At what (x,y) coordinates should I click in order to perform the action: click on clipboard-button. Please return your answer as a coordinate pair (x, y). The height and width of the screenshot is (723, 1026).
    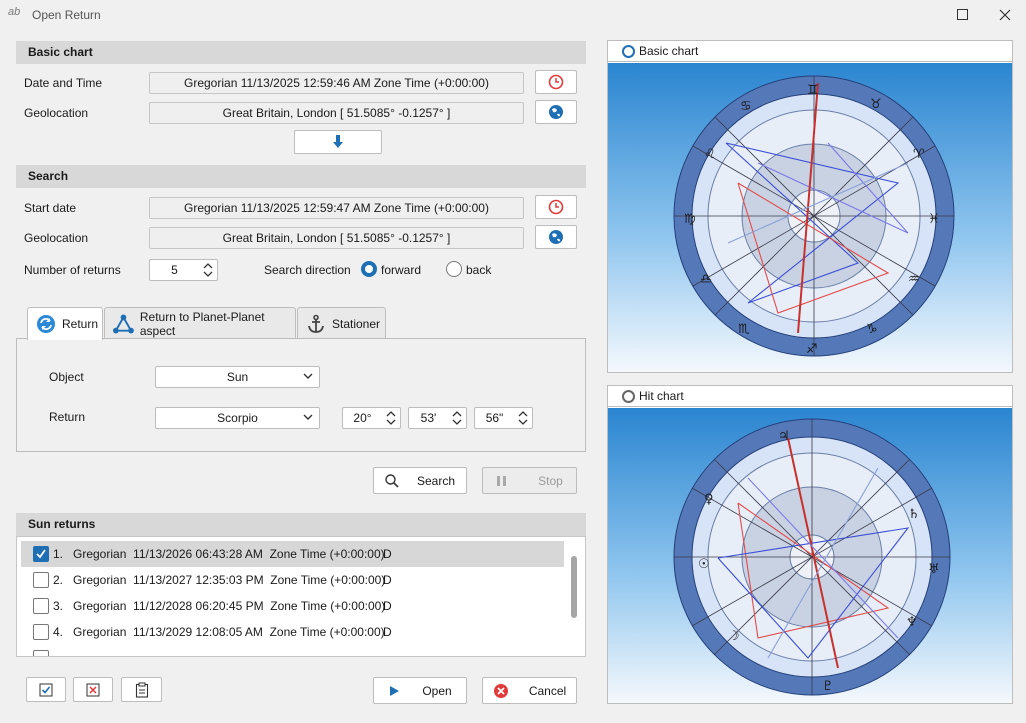
    Looking at the image, I should click on (141, 689).